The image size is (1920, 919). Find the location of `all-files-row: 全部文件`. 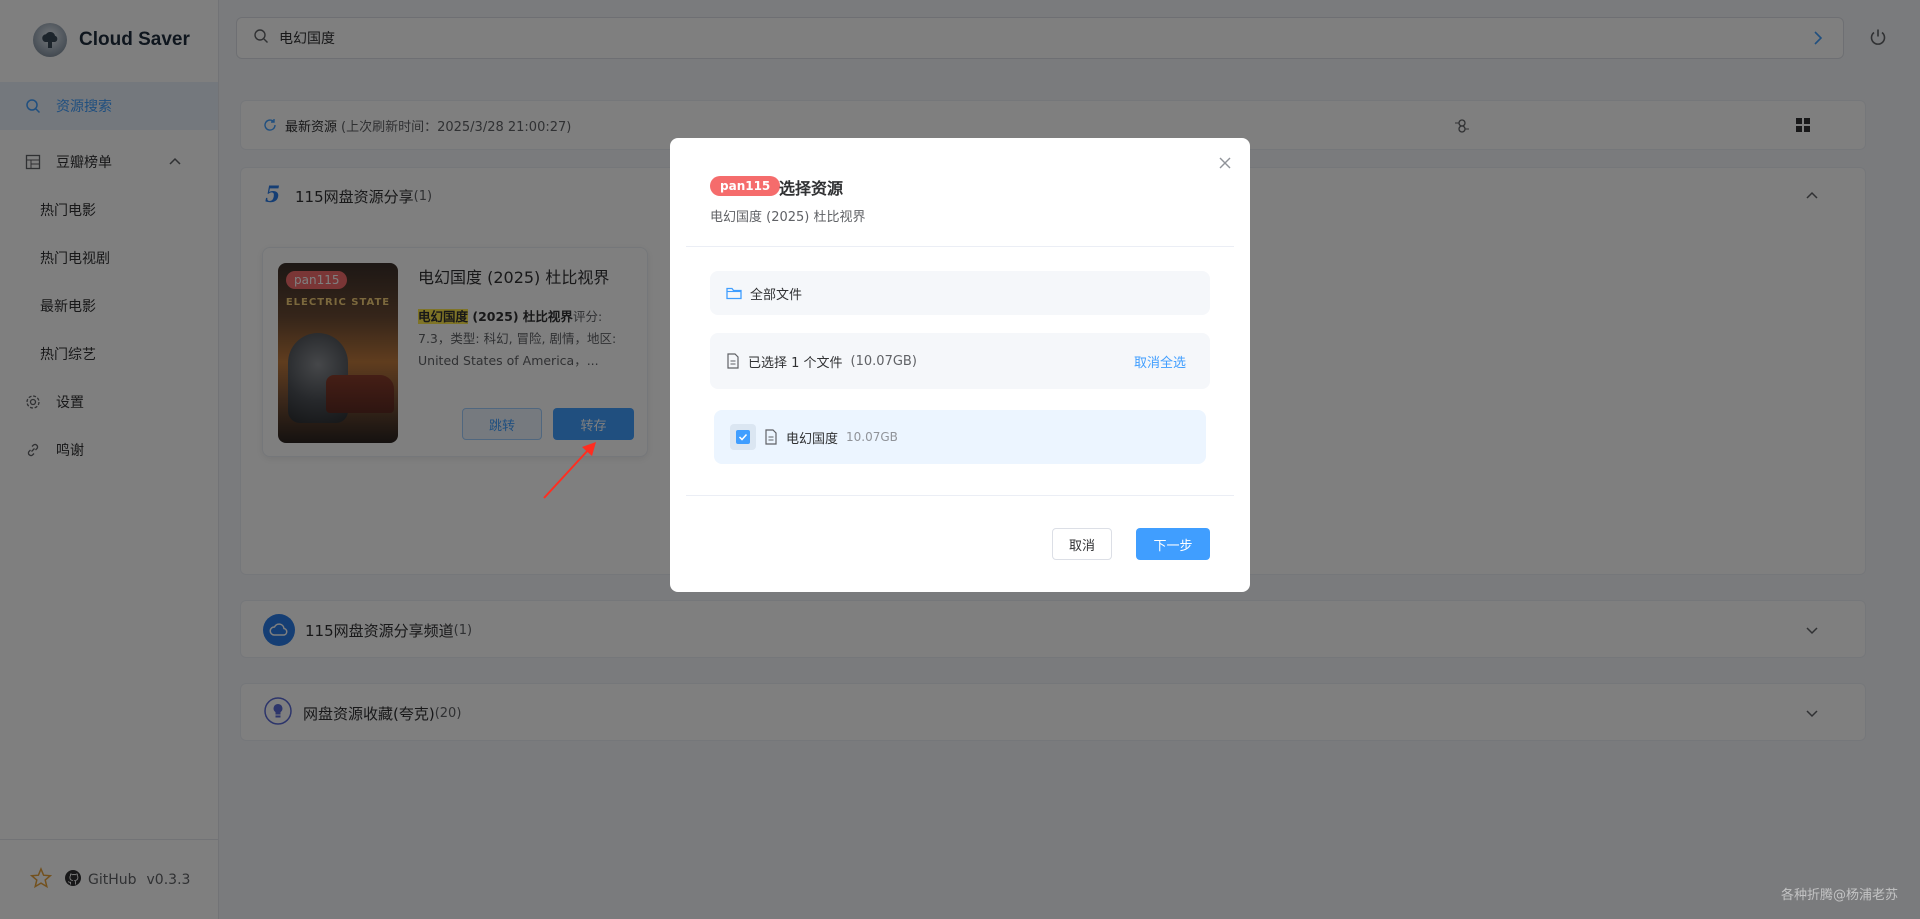

all-files-row: 全部文件 is located at coordinates (960, 293).